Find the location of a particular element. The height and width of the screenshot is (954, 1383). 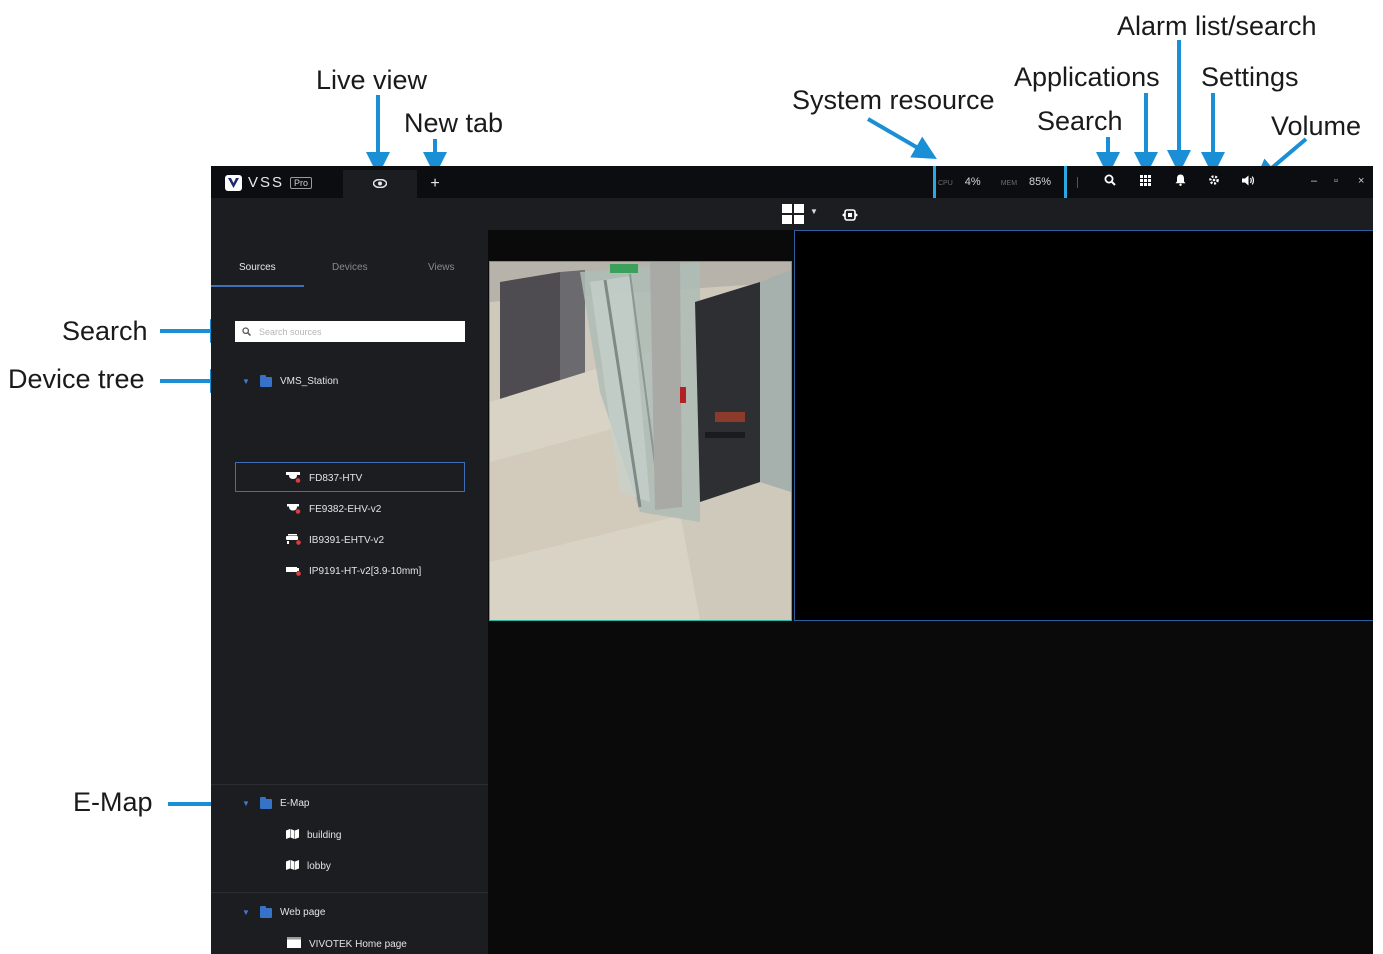

maximize-button: ▫ is located at coordinates (1336, 181).